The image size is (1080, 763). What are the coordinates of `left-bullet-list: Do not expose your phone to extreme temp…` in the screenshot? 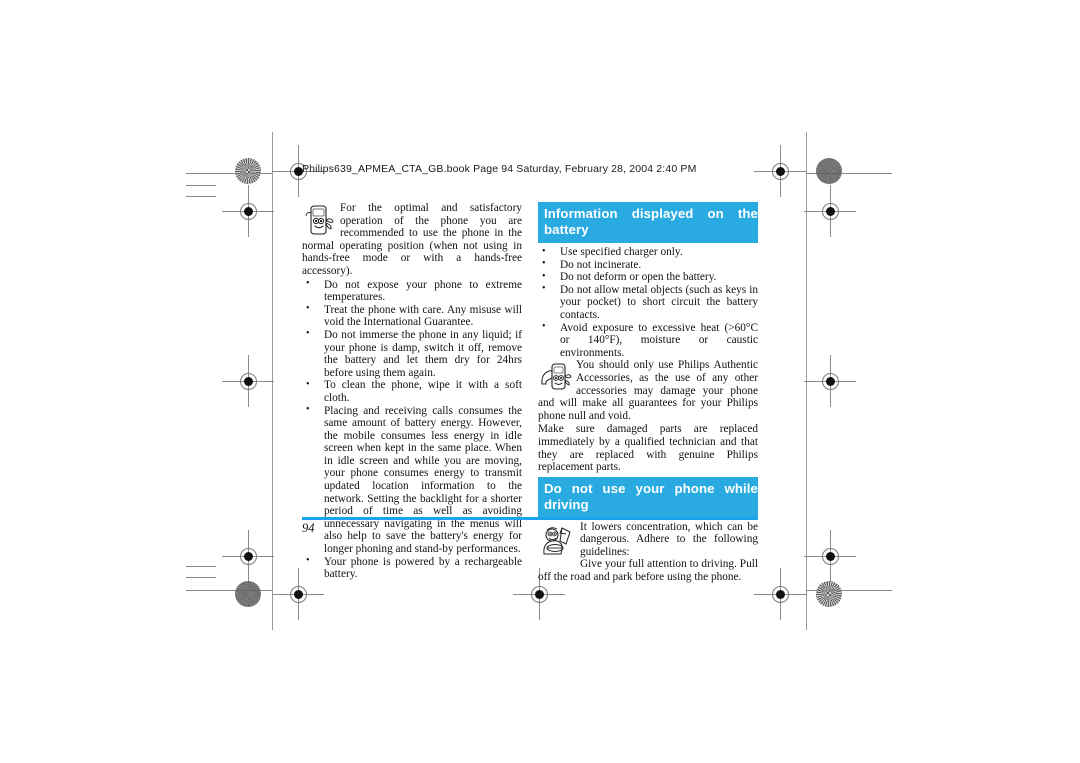 It's located at (412, 429).